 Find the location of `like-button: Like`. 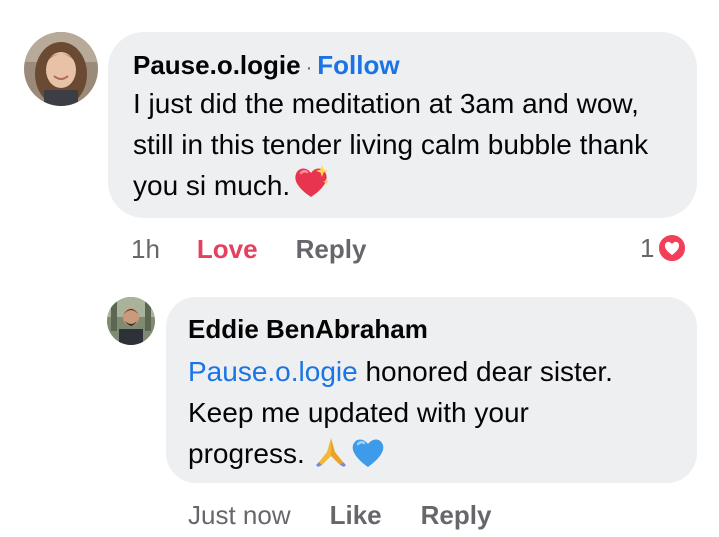

like-button: Like is located at coordinates (356, 515).